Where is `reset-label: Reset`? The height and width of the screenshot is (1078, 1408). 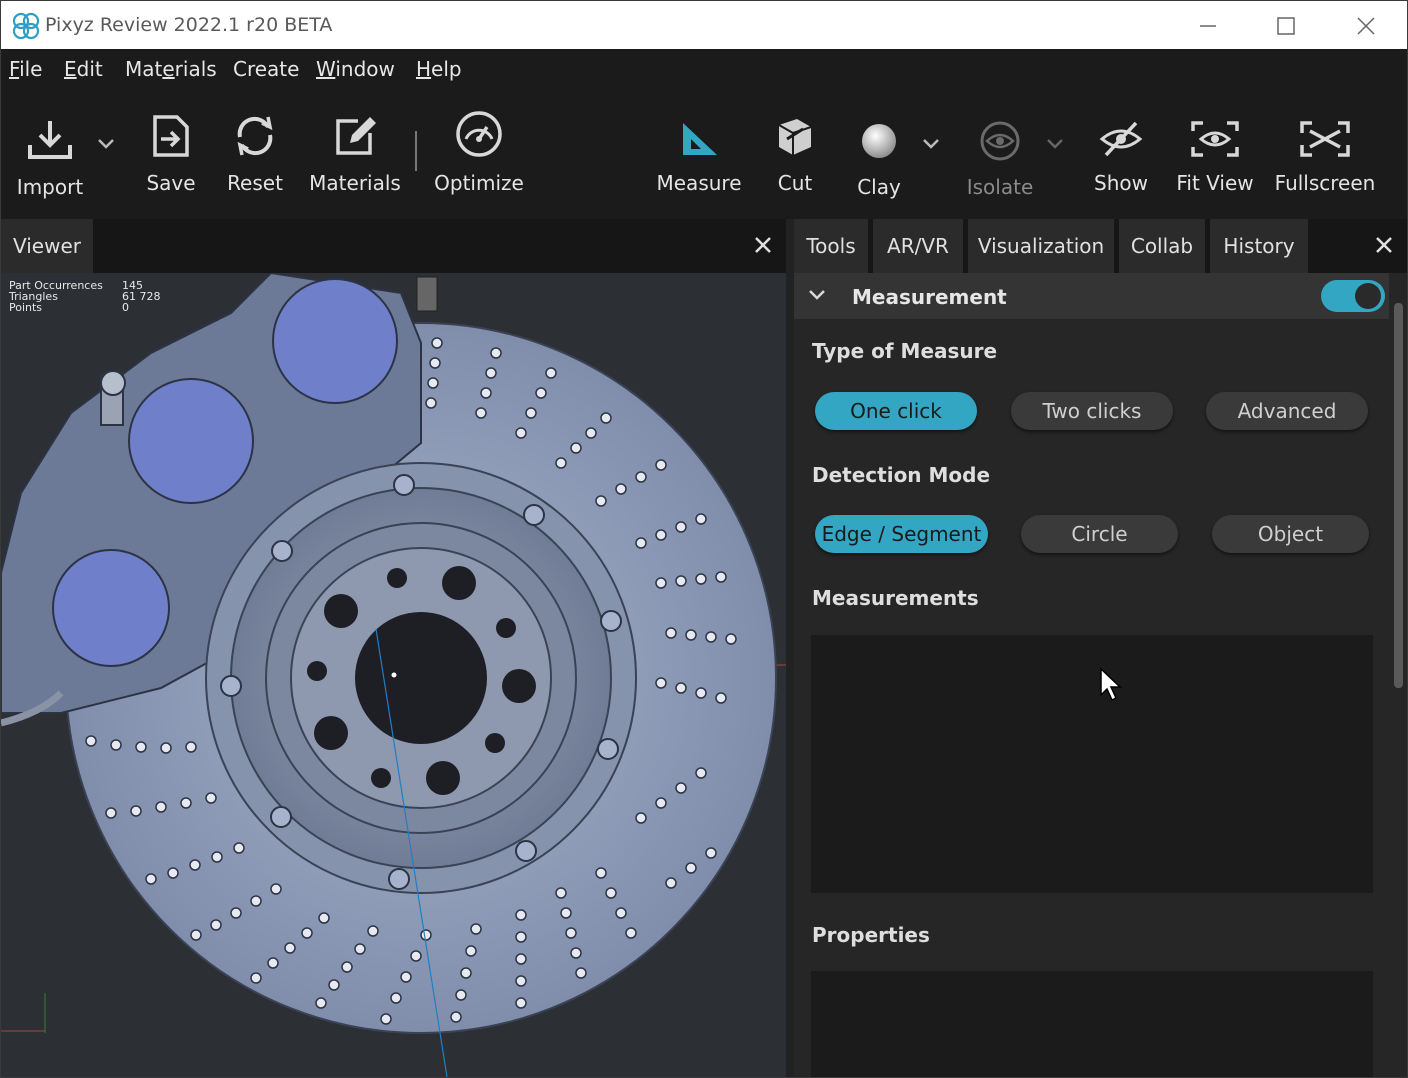
reset-label: Reset is located at coordinates (255, 183).